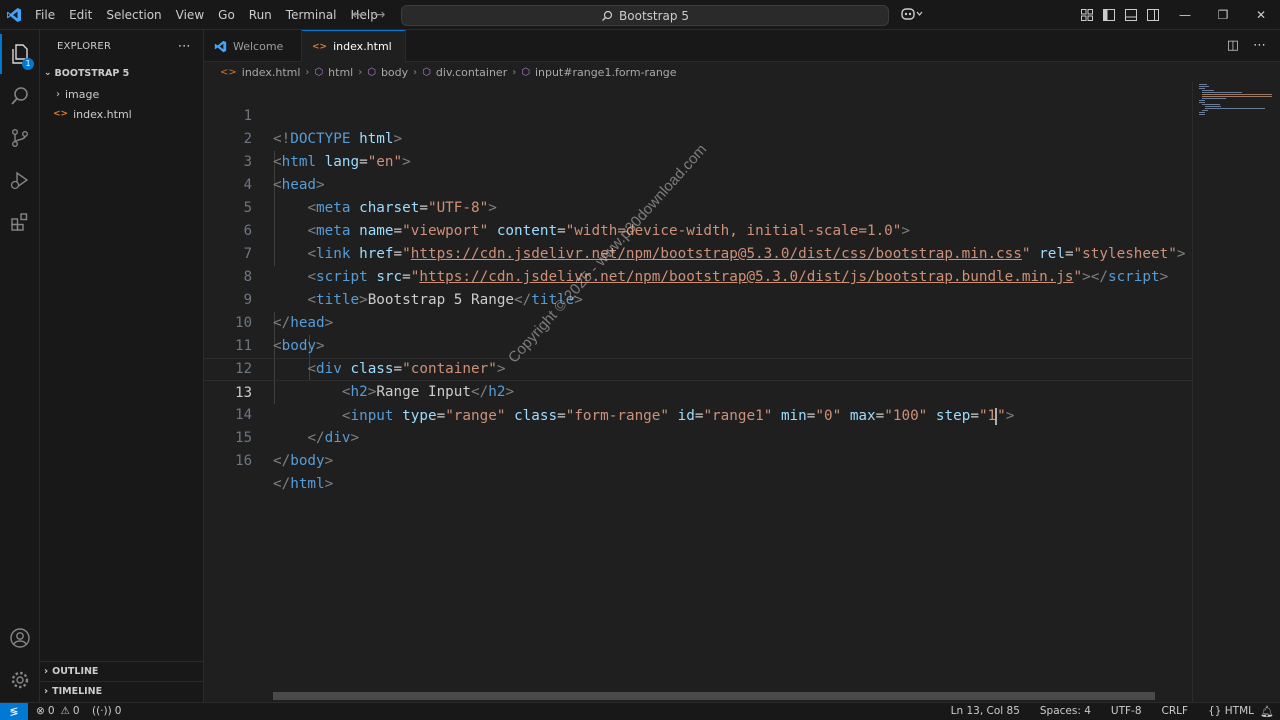  Describe the element at coordinates (354, 46) in the screenshot. I see `tab-index-html: <> index.html` at that location.